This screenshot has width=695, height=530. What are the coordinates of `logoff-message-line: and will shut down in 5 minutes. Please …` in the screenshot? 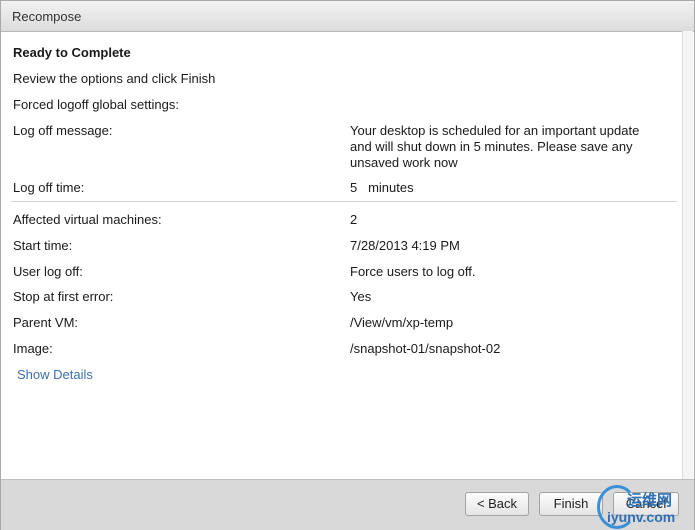 It's located at (491, 146).